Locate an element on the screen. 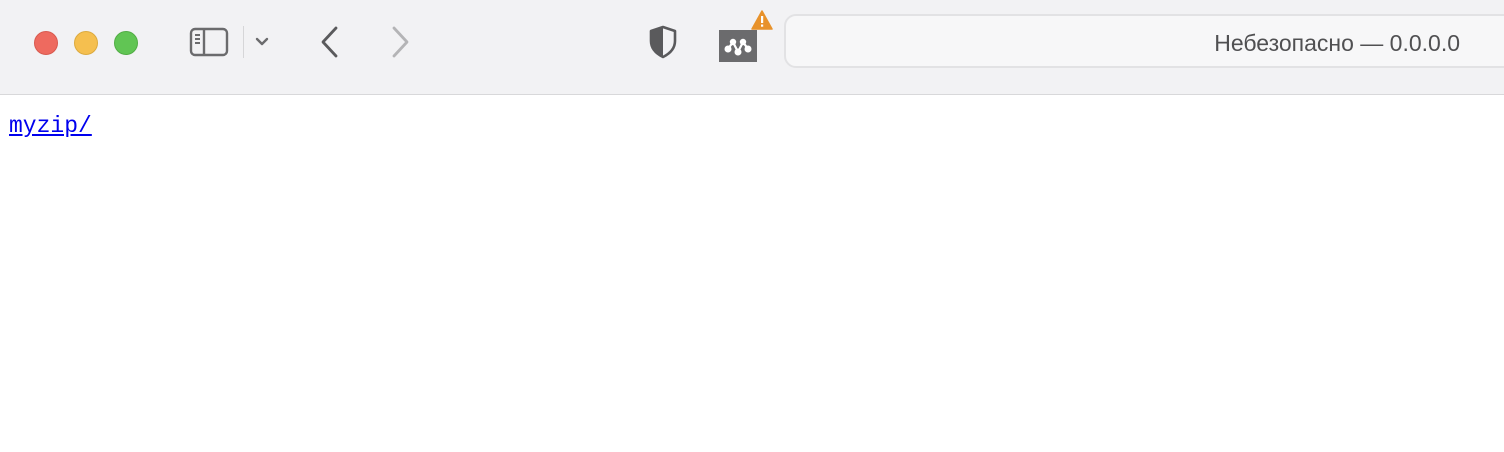  tab-group-menu-button is located at coordinates (262, 42).